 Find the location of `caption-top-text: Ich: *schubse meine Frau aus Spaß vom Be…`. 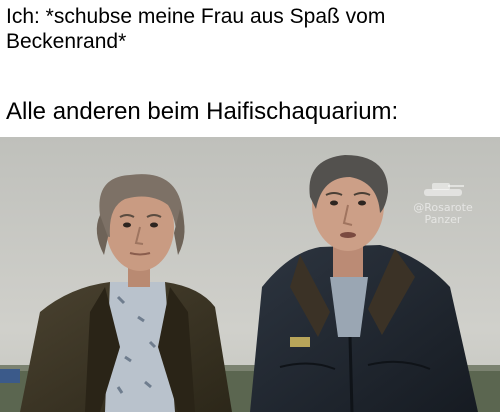

caption-top-text: Ich: *schubse meine Frau aus Spaß vom Be… is located at coordinates (199, 29).